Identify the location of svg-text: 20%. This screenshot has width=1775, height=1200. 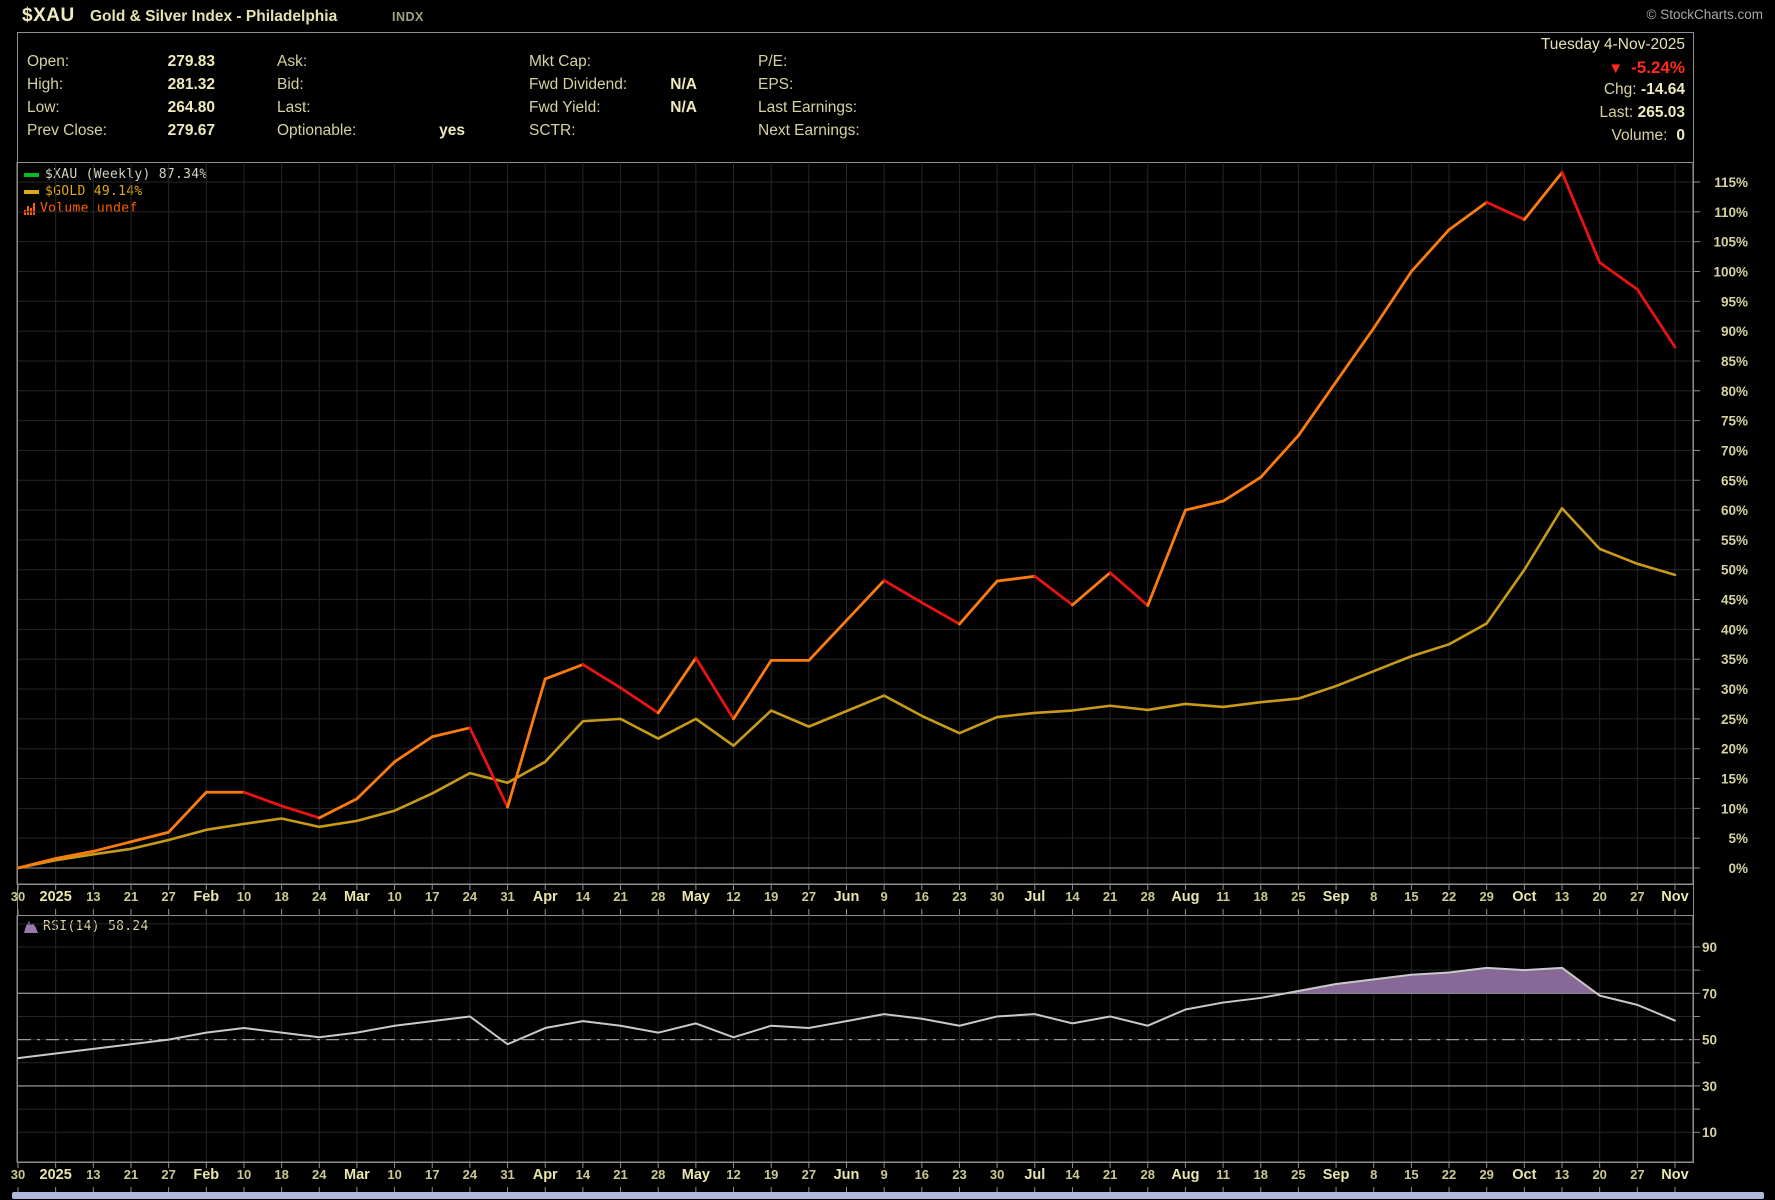
(1734, 749).